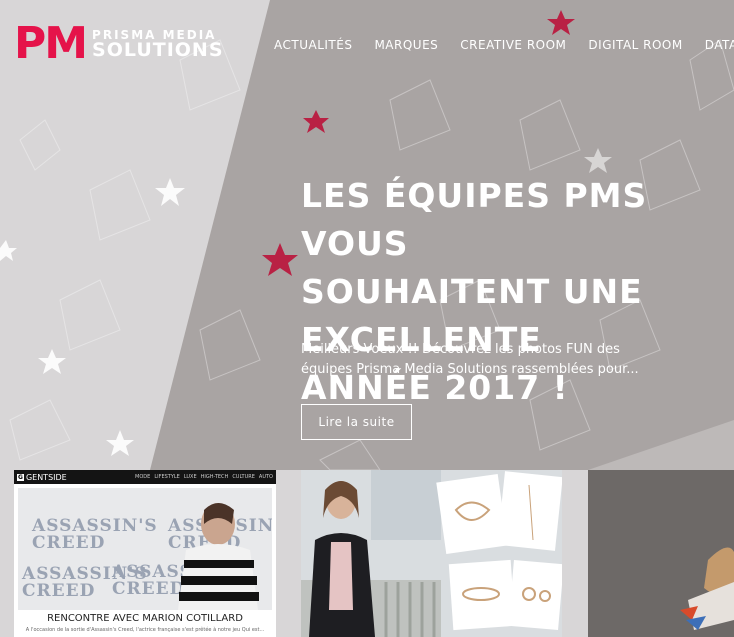  What do you see at coordinates (719, 45) in the screenshot?
I see `nav-item-data-room: DATA ROOM` at bounding box center [719, 45].